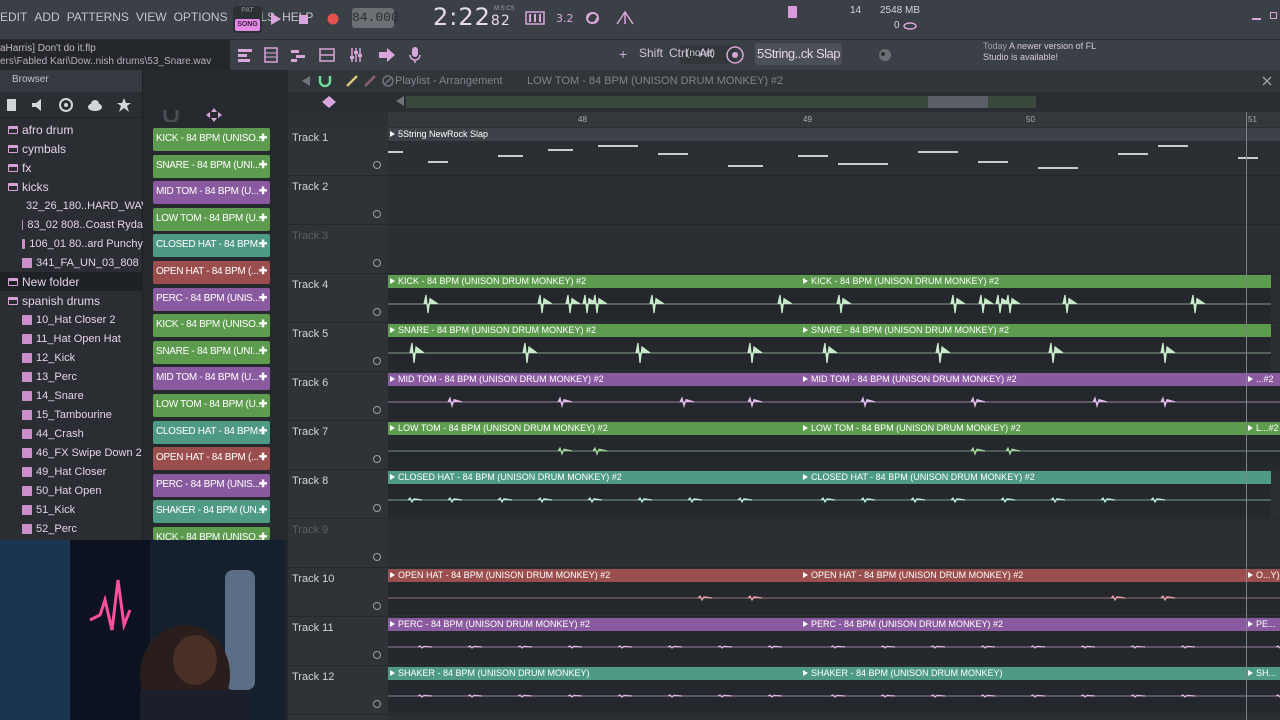 The height and width of the screenshot is (720, 1280). I want to click on typing-keyboard-icon, so click(625, 18).